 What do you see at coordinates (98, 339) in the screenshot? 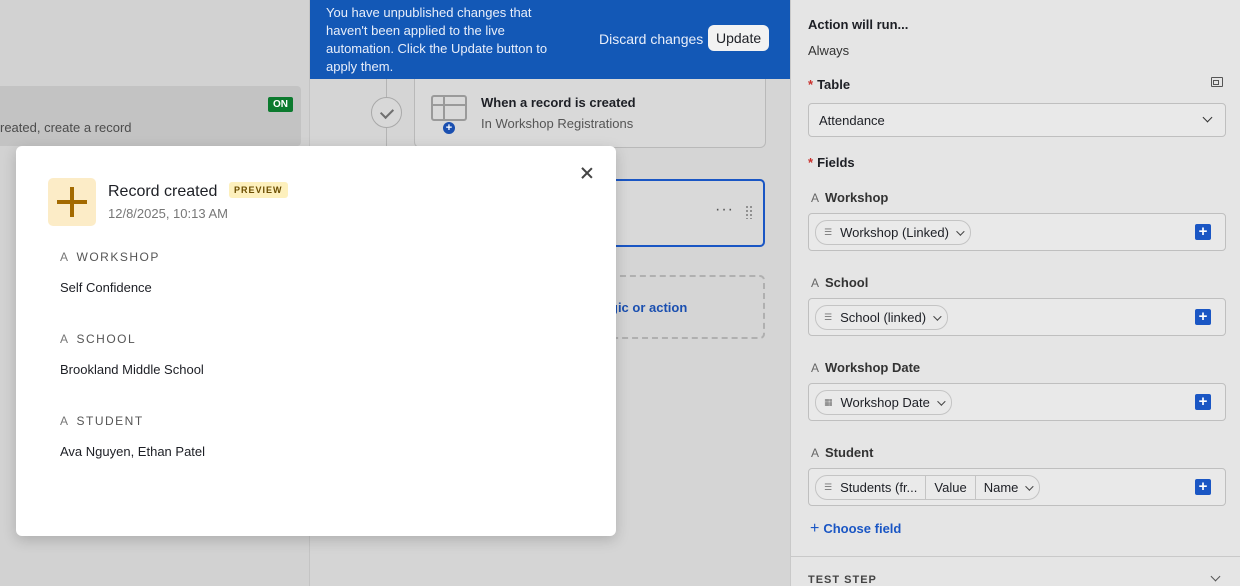
I see `modal-field-label-school: A SCHOOL` at bounding box center [98, 339].